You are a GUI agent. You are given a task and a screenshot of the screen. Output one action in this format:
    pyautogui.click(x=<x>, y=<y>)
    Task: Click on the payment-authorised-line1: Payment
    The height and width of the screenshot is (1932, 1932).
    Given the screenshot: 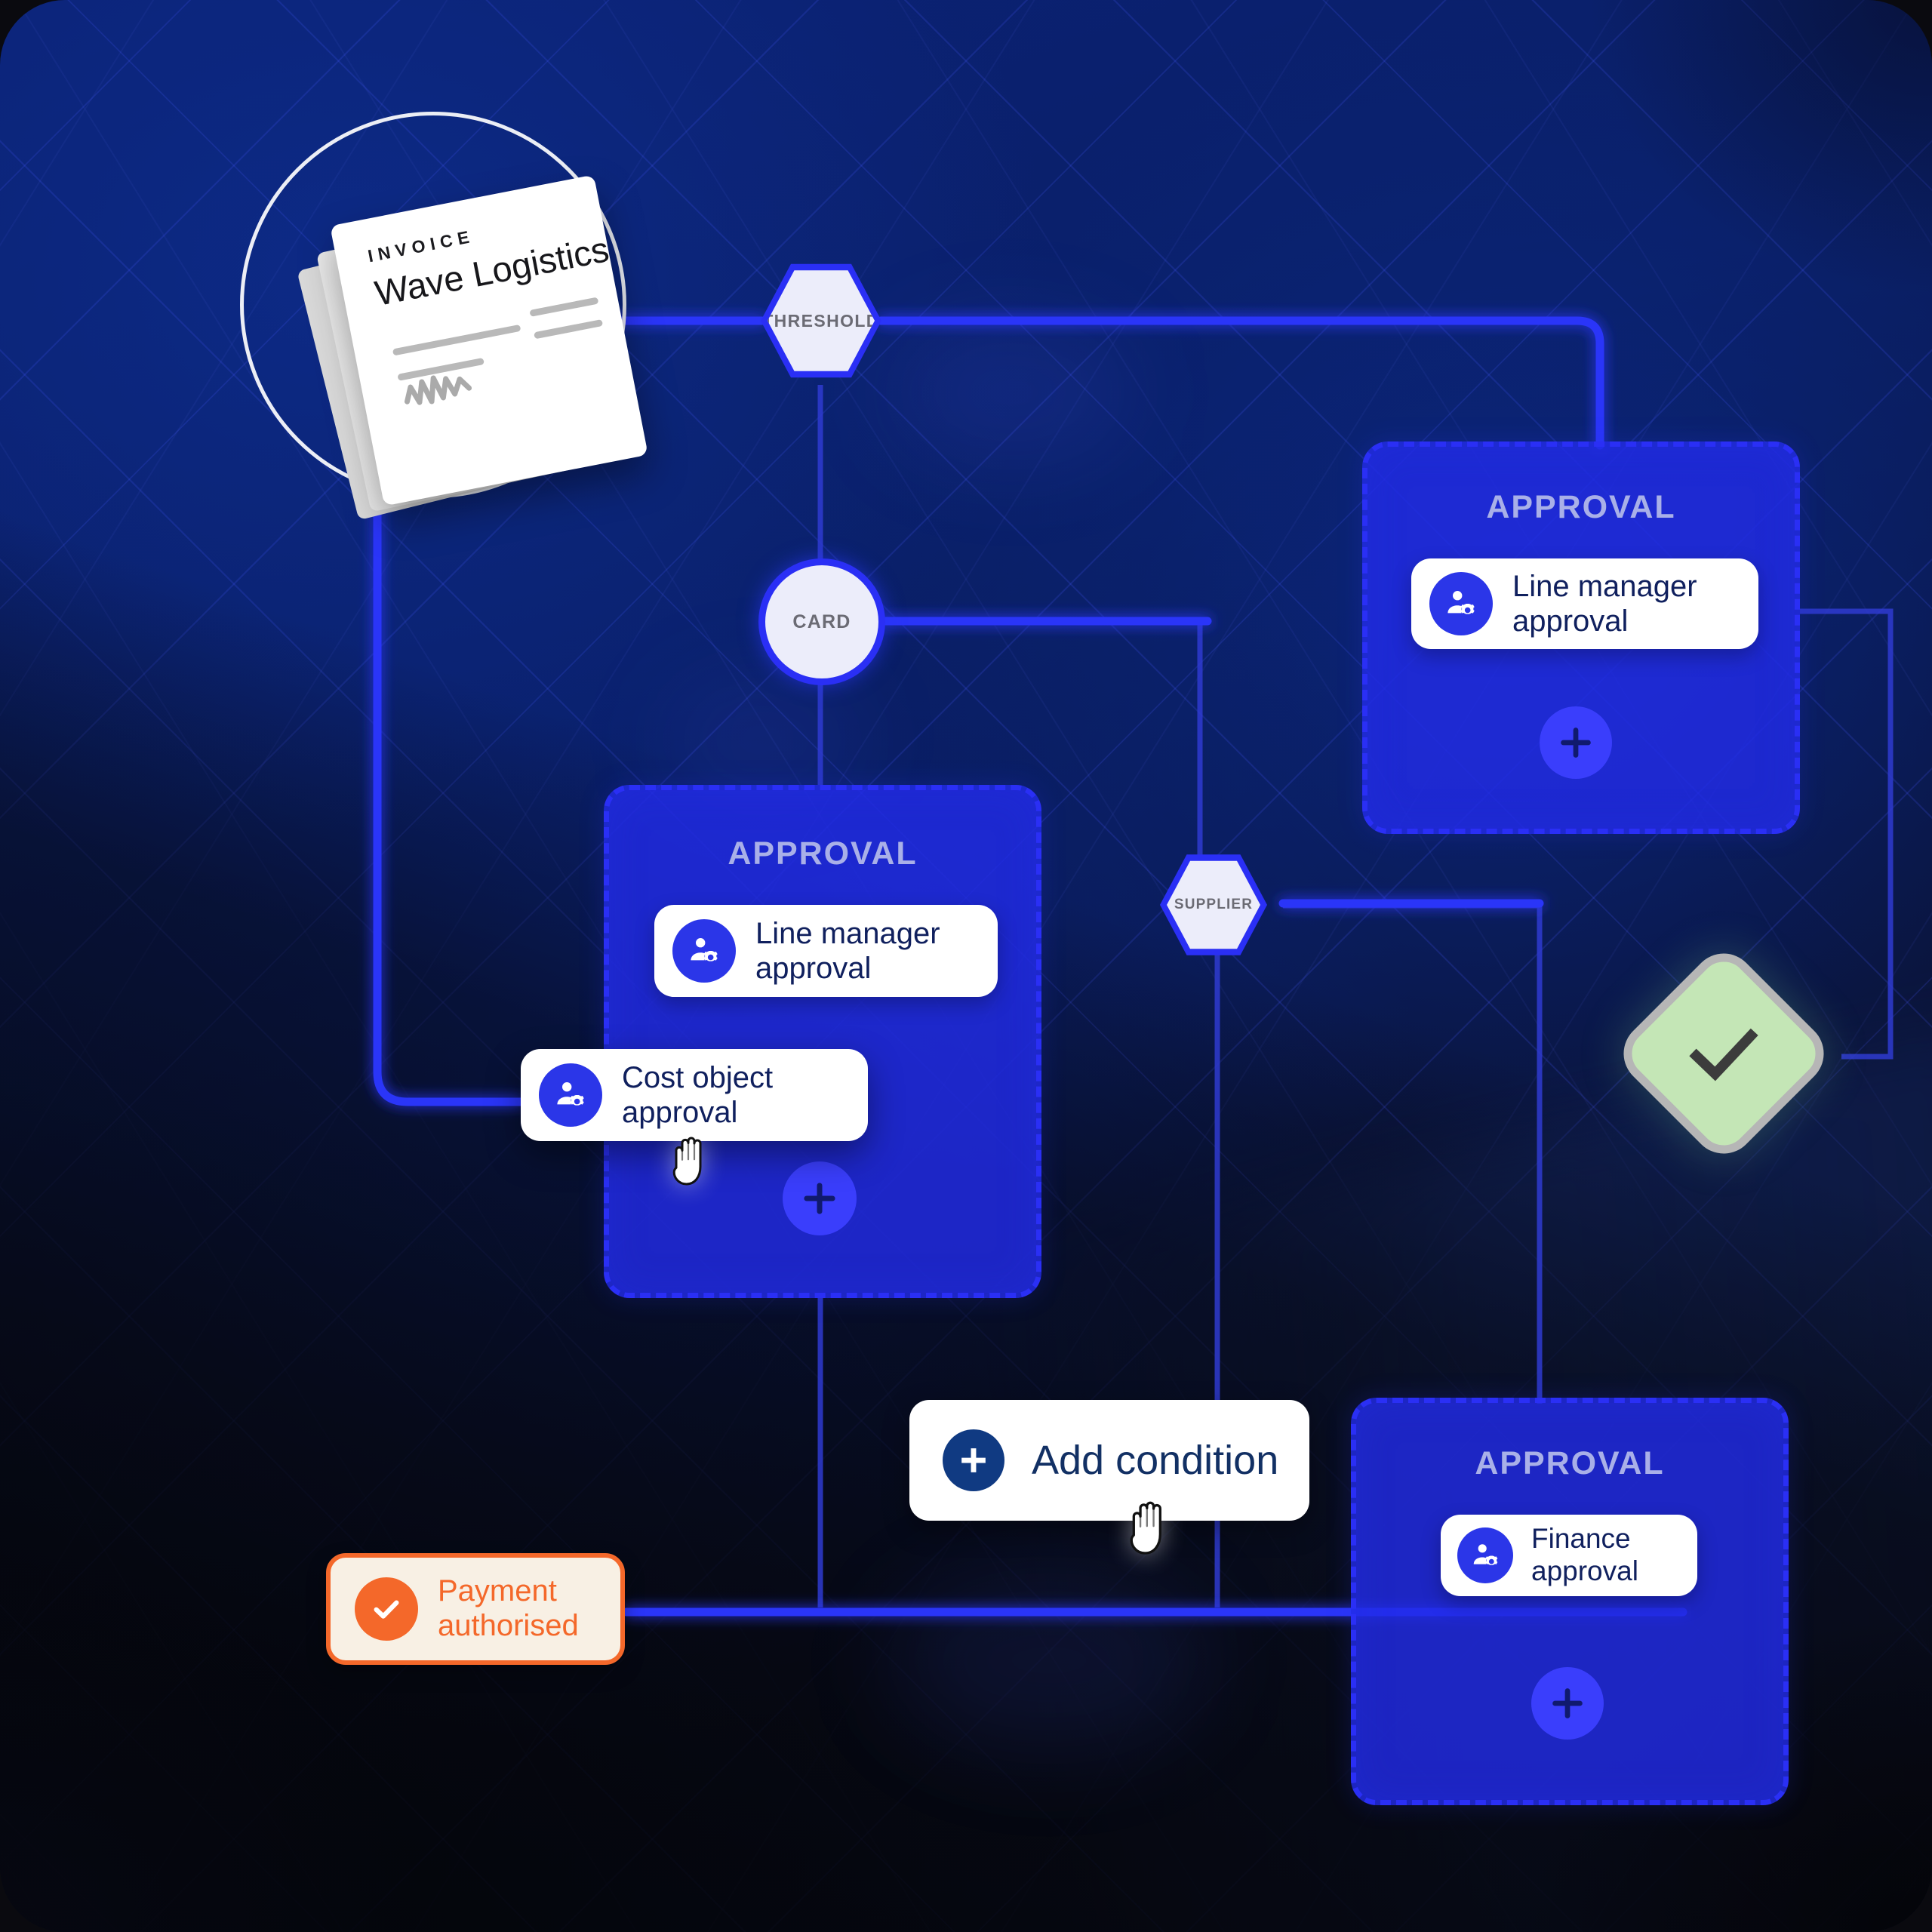 What is the action you would take?
    pyautogui.click(x=497, y=1591)
    